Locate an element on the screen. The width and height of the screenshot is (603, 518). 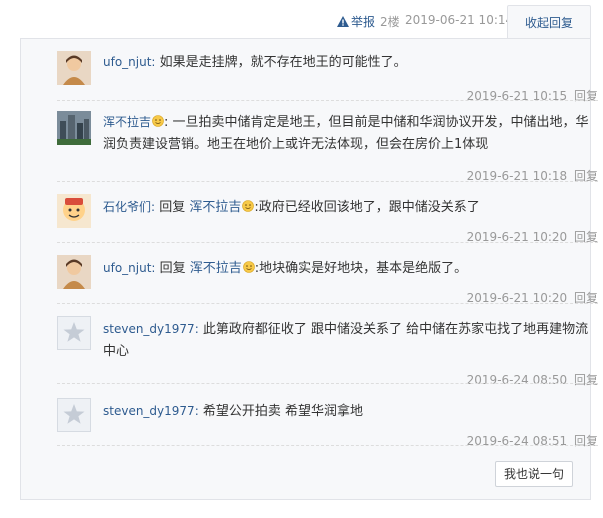
reply-content: ufo_njut: 回复 浑不拉吉 :地块确实是好地块，基本是绝版了。 is located at coordinates (350, 268).